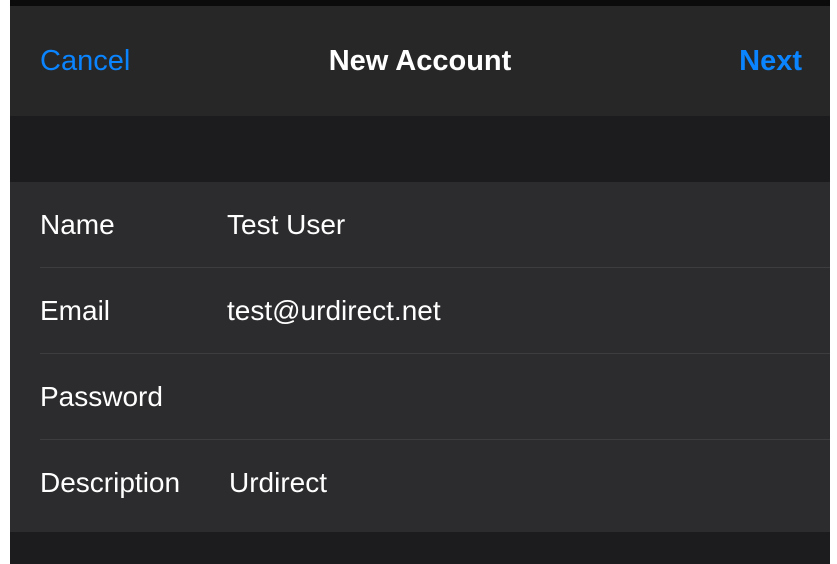 This screenshot has width=837, height=564. Describe the element at coordinates (278, 483) in the screenshot. I see `description-input: Urdirect` at that location.